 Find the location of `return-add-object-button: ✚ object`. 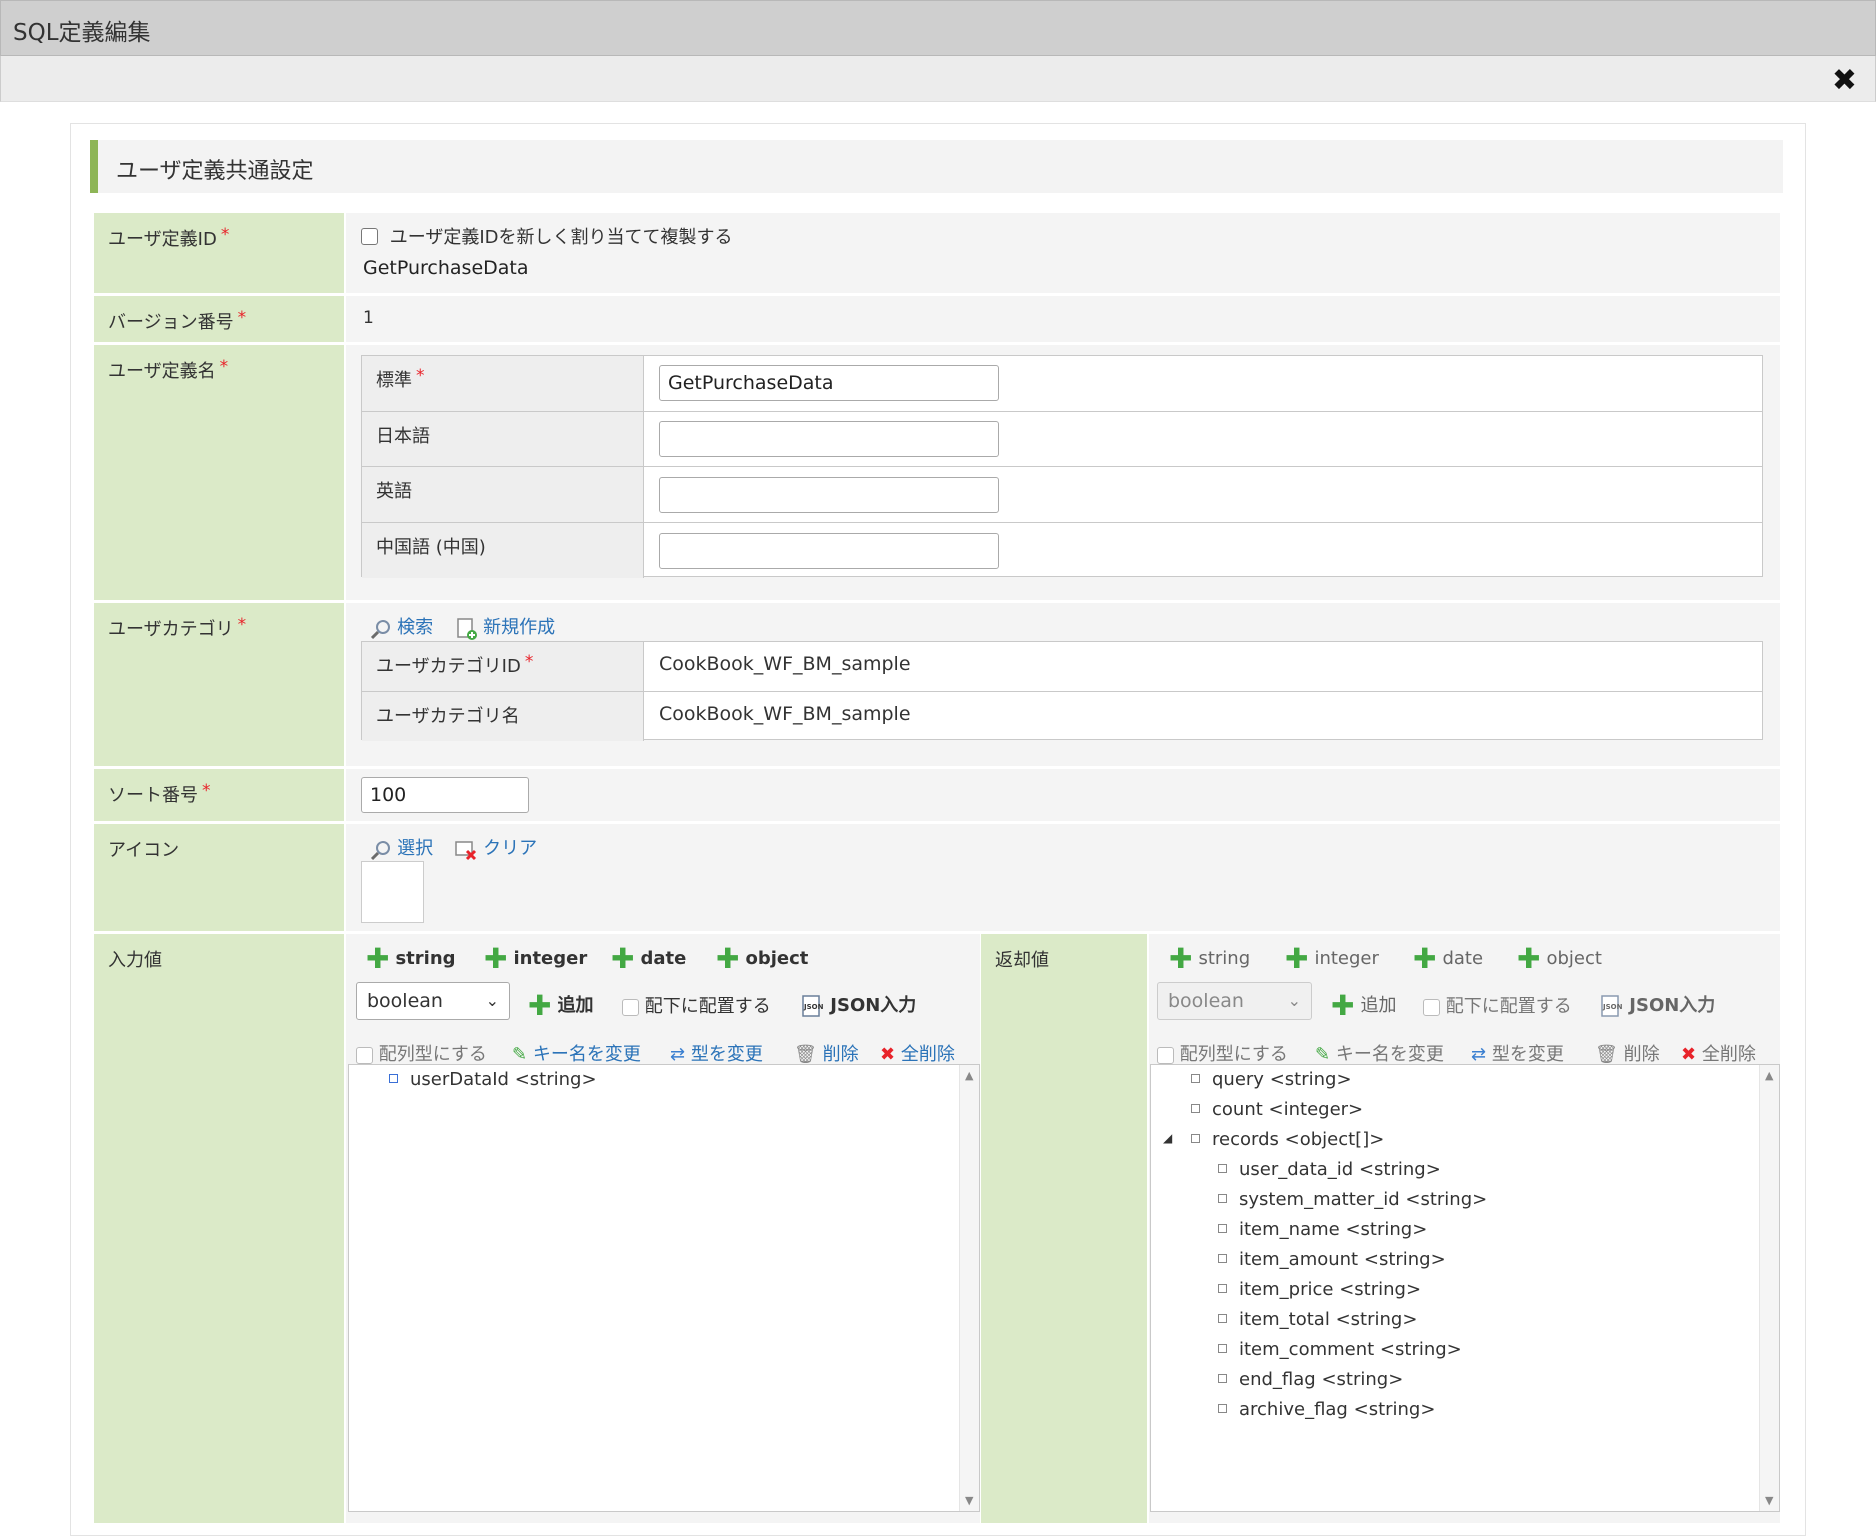

return-add-object-button: ✚ object is located at coordinates (1559, 958).